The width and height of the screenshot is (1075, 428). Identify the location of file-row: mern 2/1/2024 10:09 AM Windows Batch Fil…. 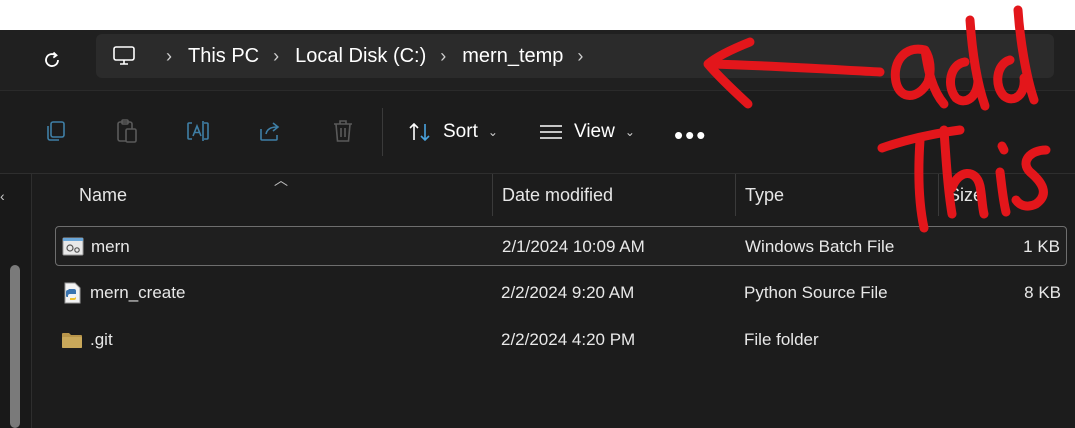
(561, 246).